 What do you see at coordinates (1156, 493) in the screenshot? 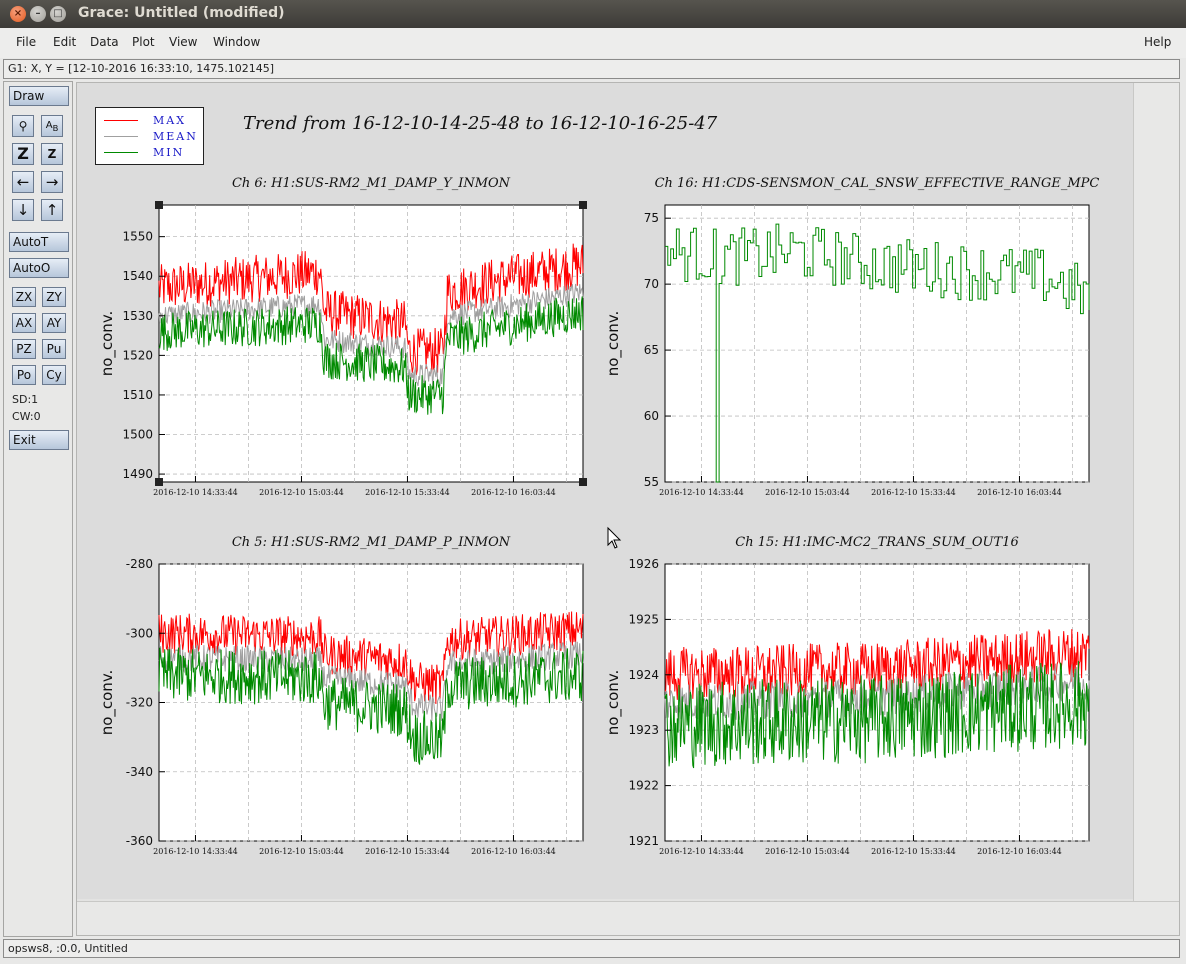
I see `vertical-scrollbar` at bounding box center [1156, 493].